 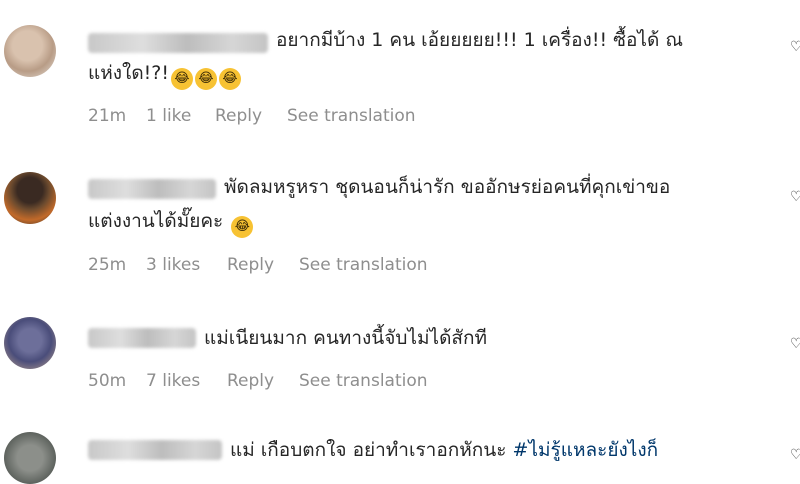 I want to click on like-count: 3 likes, so click(x=173, y=265).